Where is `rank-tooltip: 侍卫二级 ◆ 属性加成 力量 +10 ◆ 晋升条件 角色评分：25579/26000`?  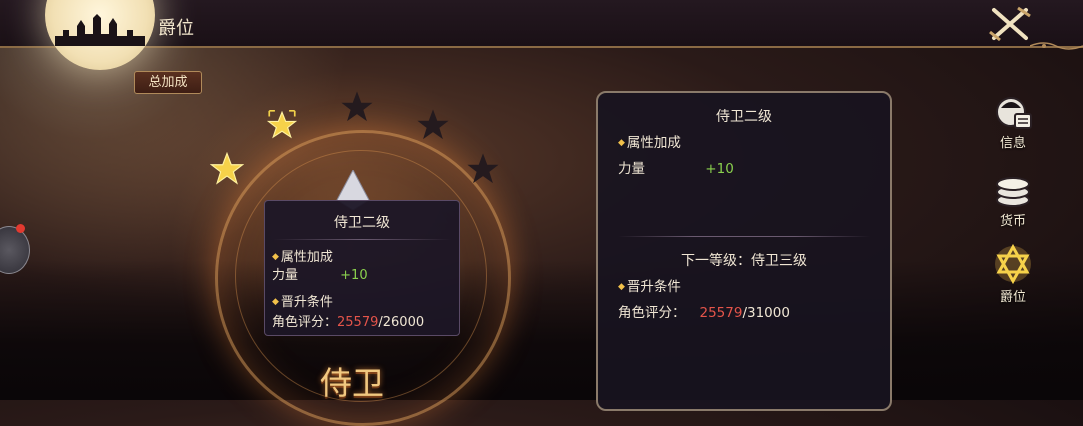 rank-tooltip: 侍卫二级 ◆ 属性加成 力量 +10 ◆ 晋升条件 角色评分：25579/26000 is located at coordinates (362, 268).